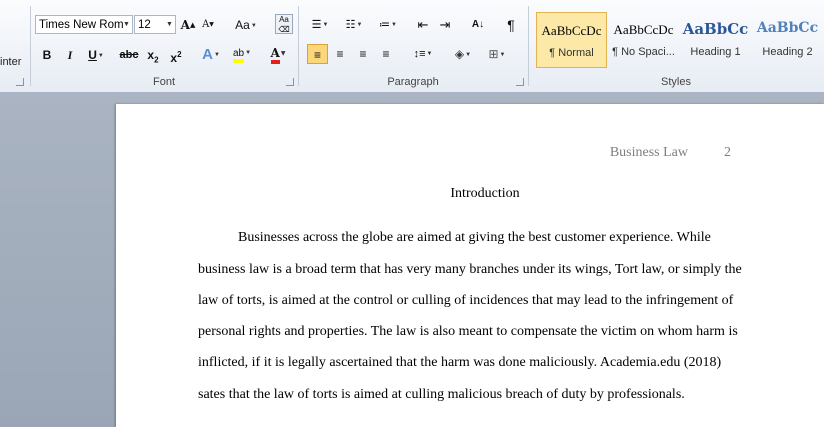 Image resolution: width=824 pixels, height=427 pixels. What do you see at coordinates (571, 40) in the screenshot?
I see `style-normal: AaBbCcDc ¶ Normal` at bounding box center [571, 40].